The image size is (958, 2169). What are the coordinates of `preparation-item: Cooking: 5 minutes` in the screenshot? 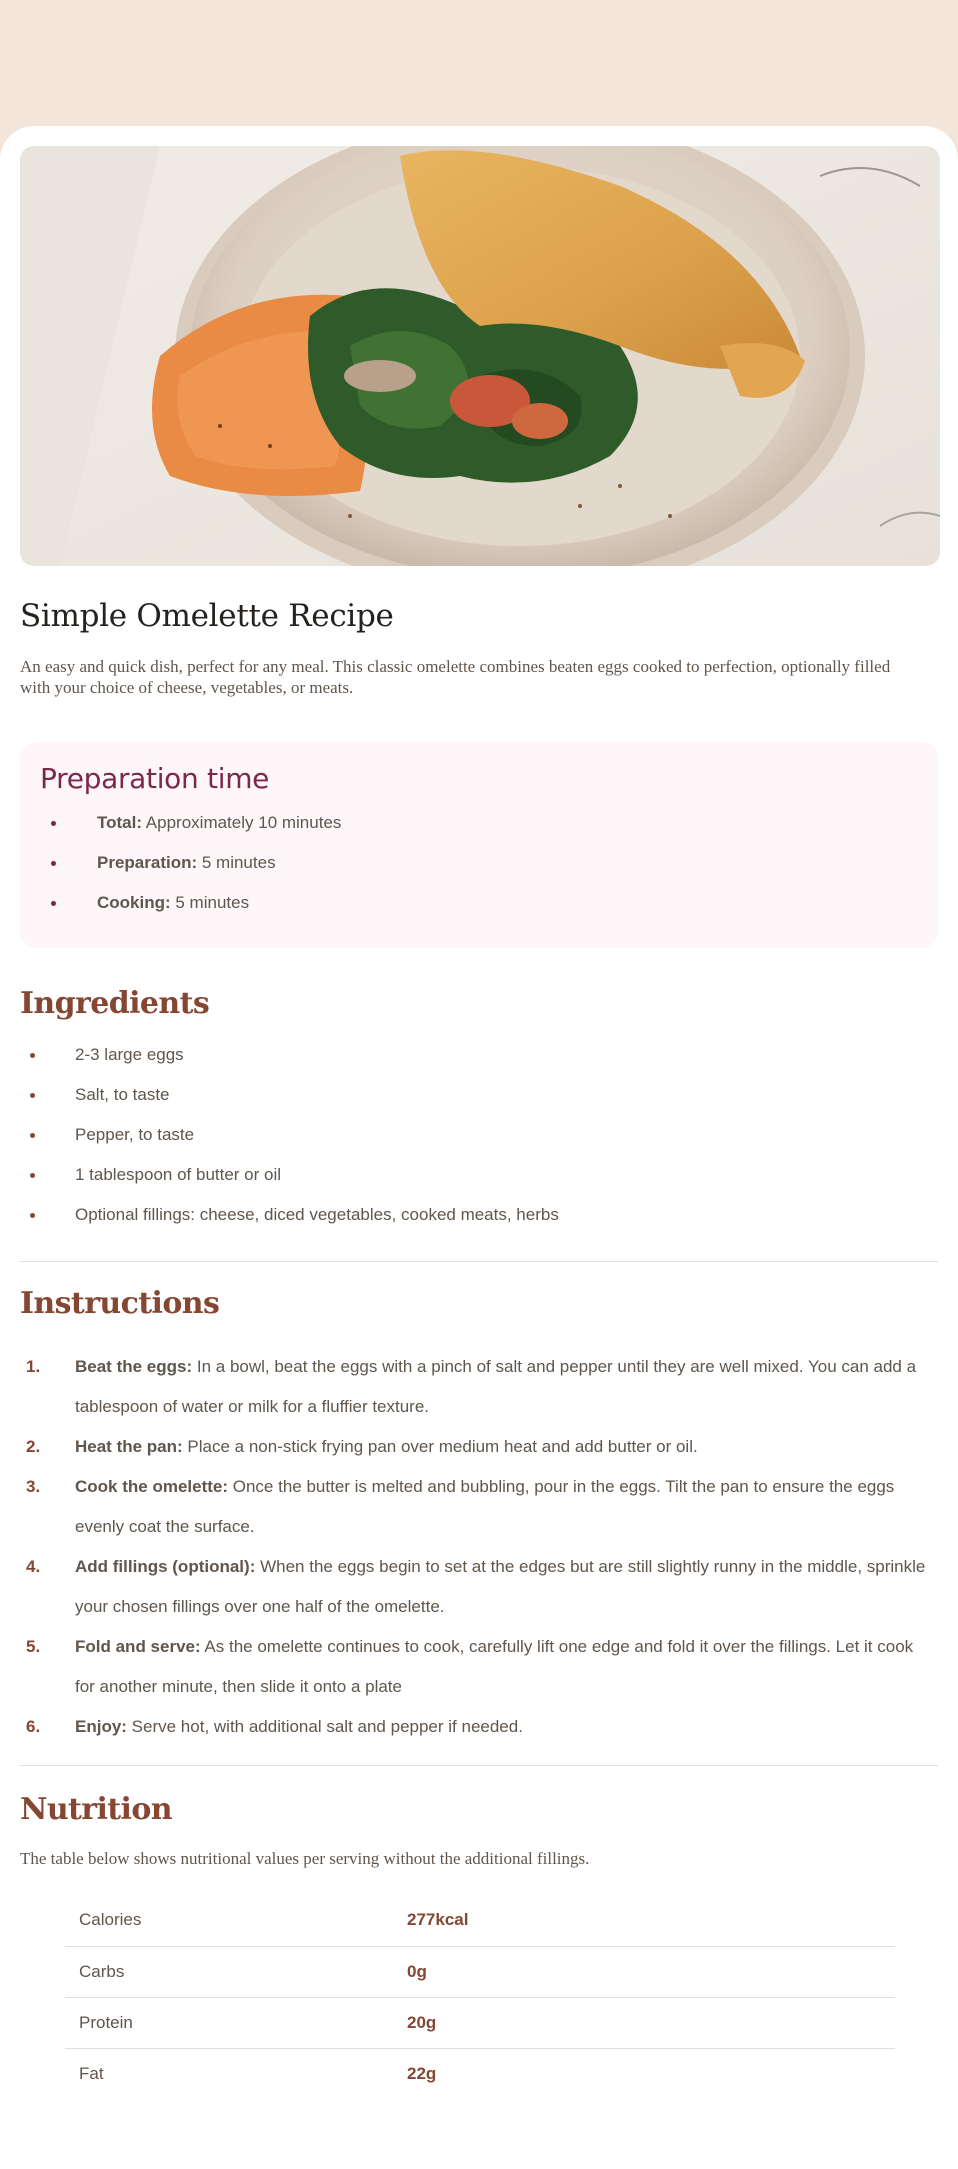 It's located at (479, 911).